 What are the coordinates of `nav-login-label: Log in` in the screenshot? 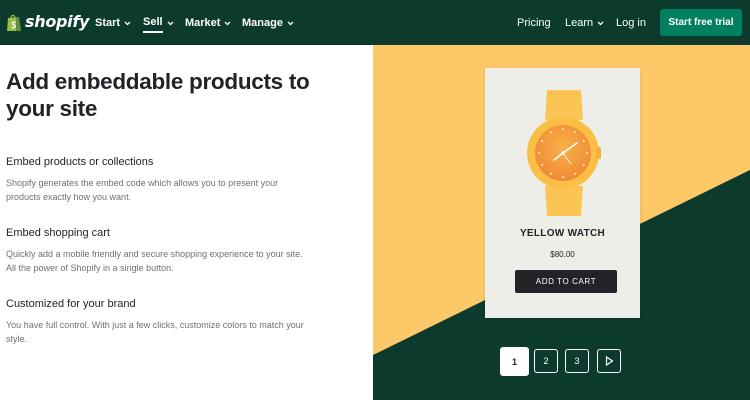 It's located at (631, 23).